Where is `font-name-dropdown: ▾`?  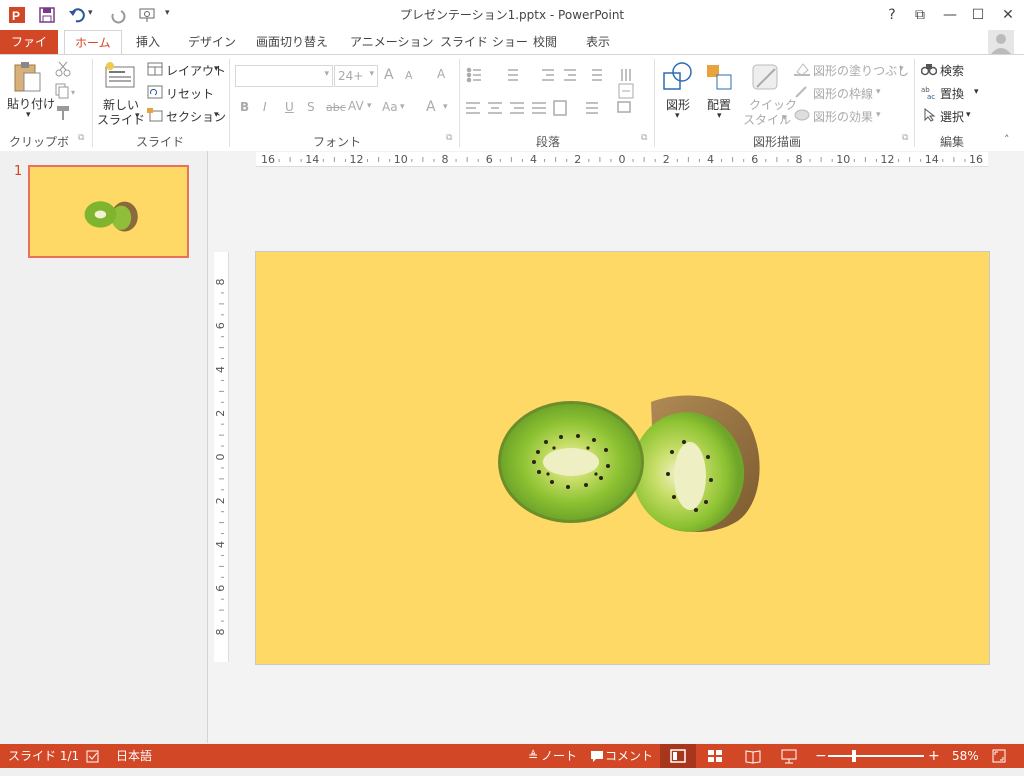 font-name-dropdown: ▾ is located at coordinates (326, 74).